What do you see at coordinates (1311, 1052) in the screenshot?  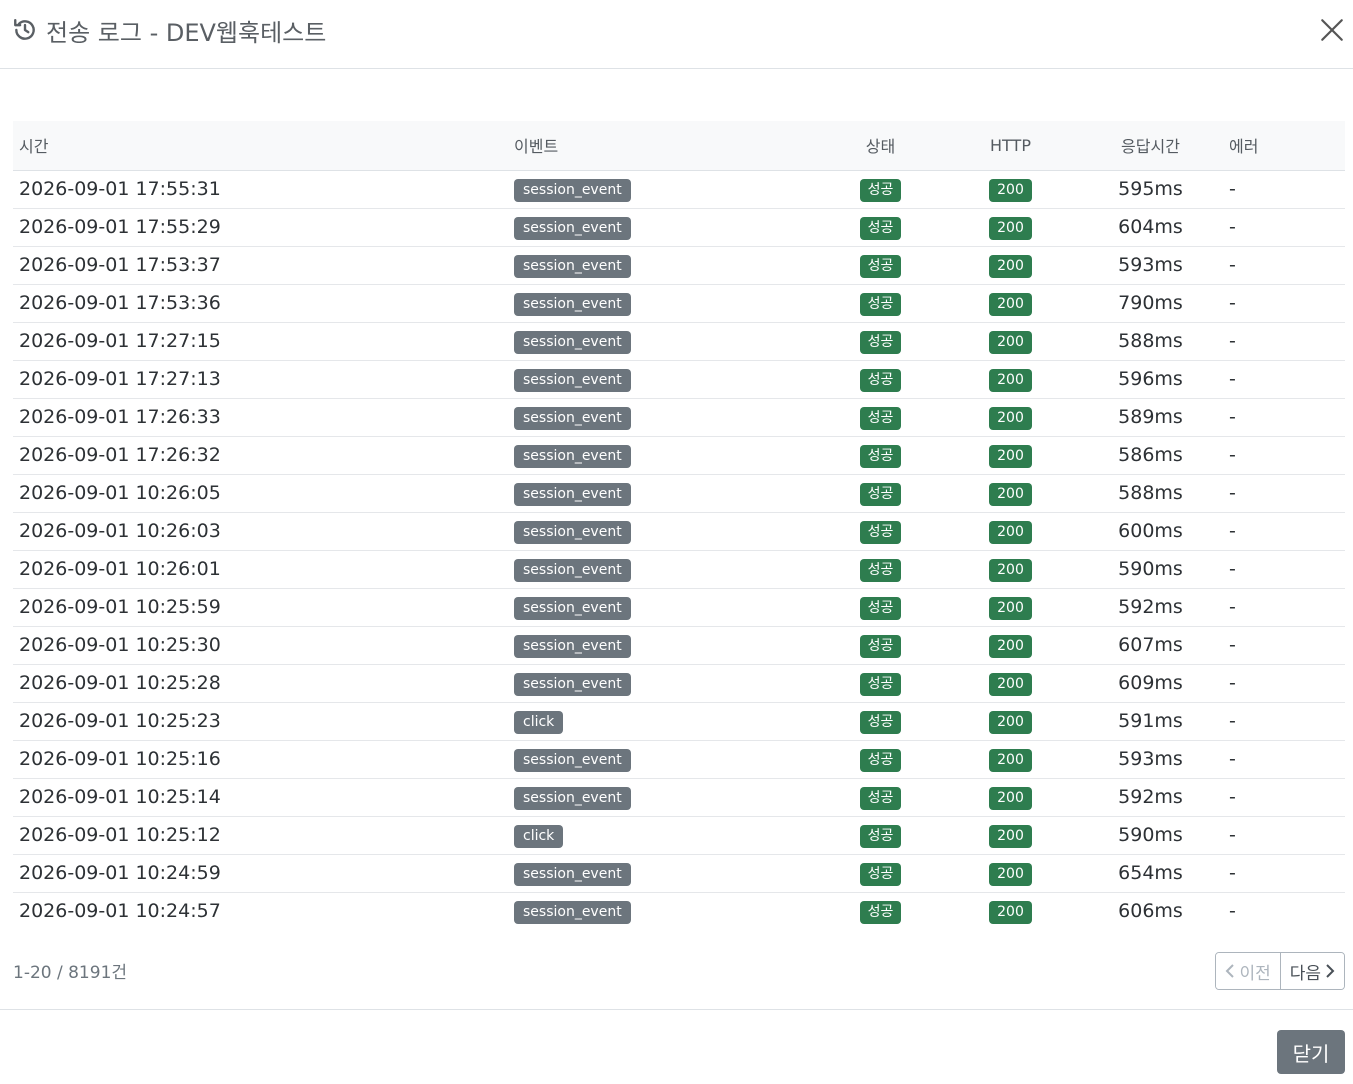 I see `close-button: 닫기` at bounding box center [1311, 1052].